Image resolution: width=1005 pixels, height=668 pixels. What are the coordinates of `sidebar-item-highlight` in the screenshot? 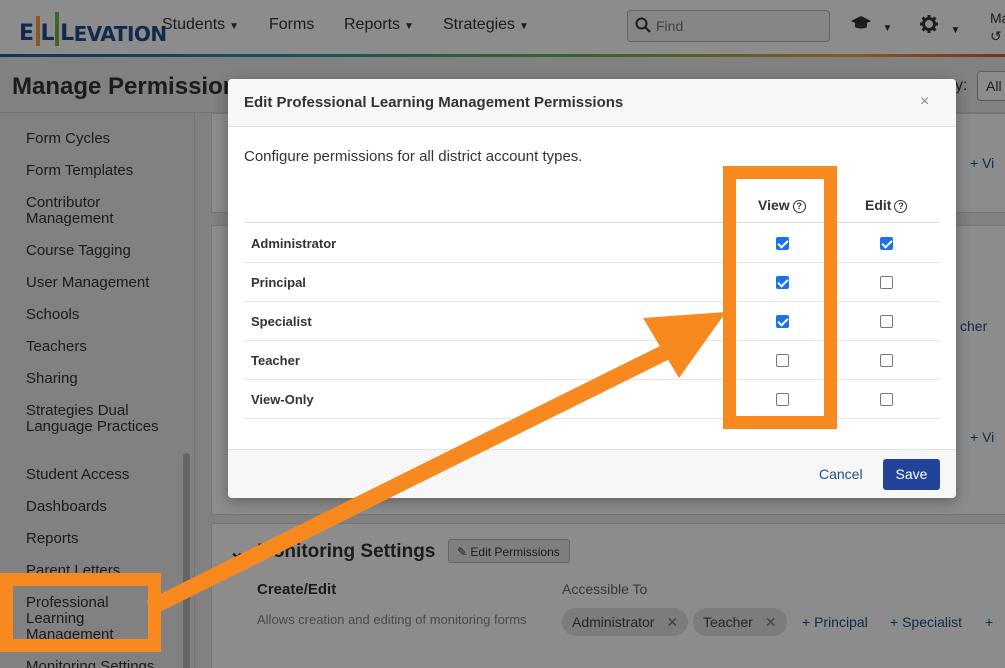 It's located at (80, 612).